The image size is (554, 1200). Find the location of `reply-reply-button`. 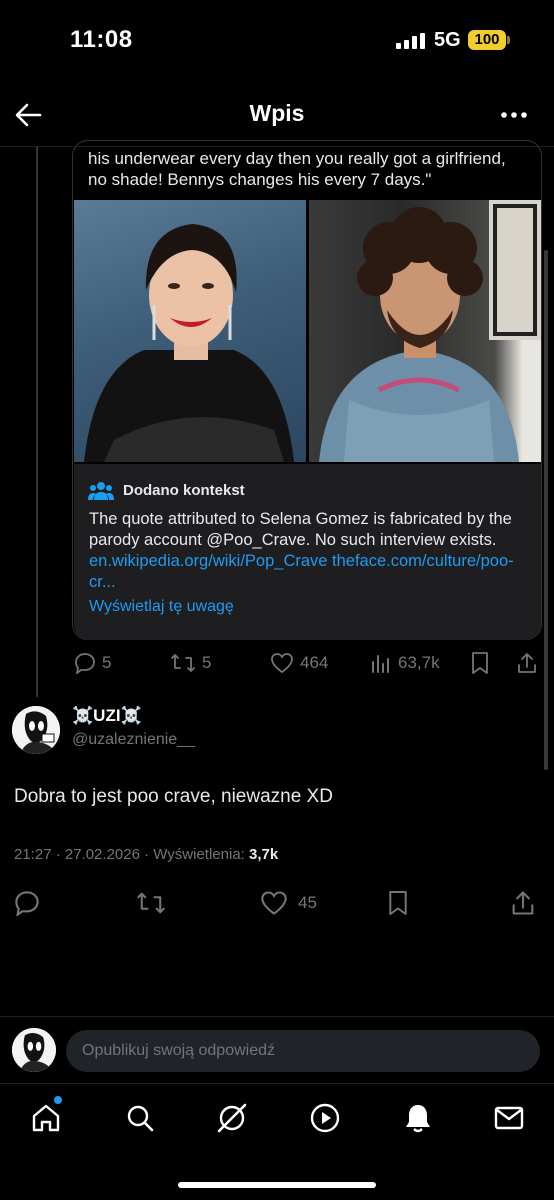

reply-reply-button is located at coordinates (27, 903).